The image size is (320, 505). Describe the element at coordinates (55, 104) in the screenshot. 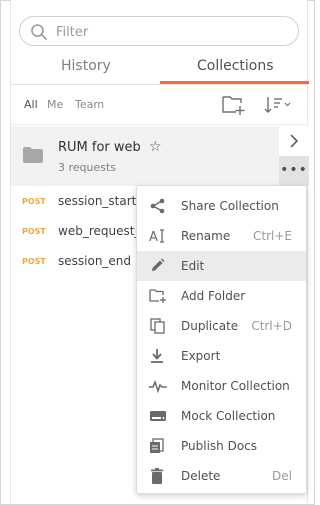

I see `filter-me: Me` at that location.